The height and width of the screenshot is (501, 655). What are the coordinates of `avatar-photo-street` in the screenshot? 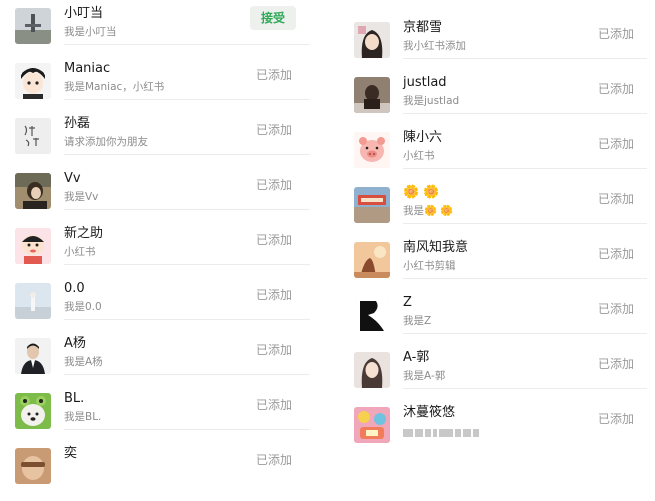 It's located at (372, 205).